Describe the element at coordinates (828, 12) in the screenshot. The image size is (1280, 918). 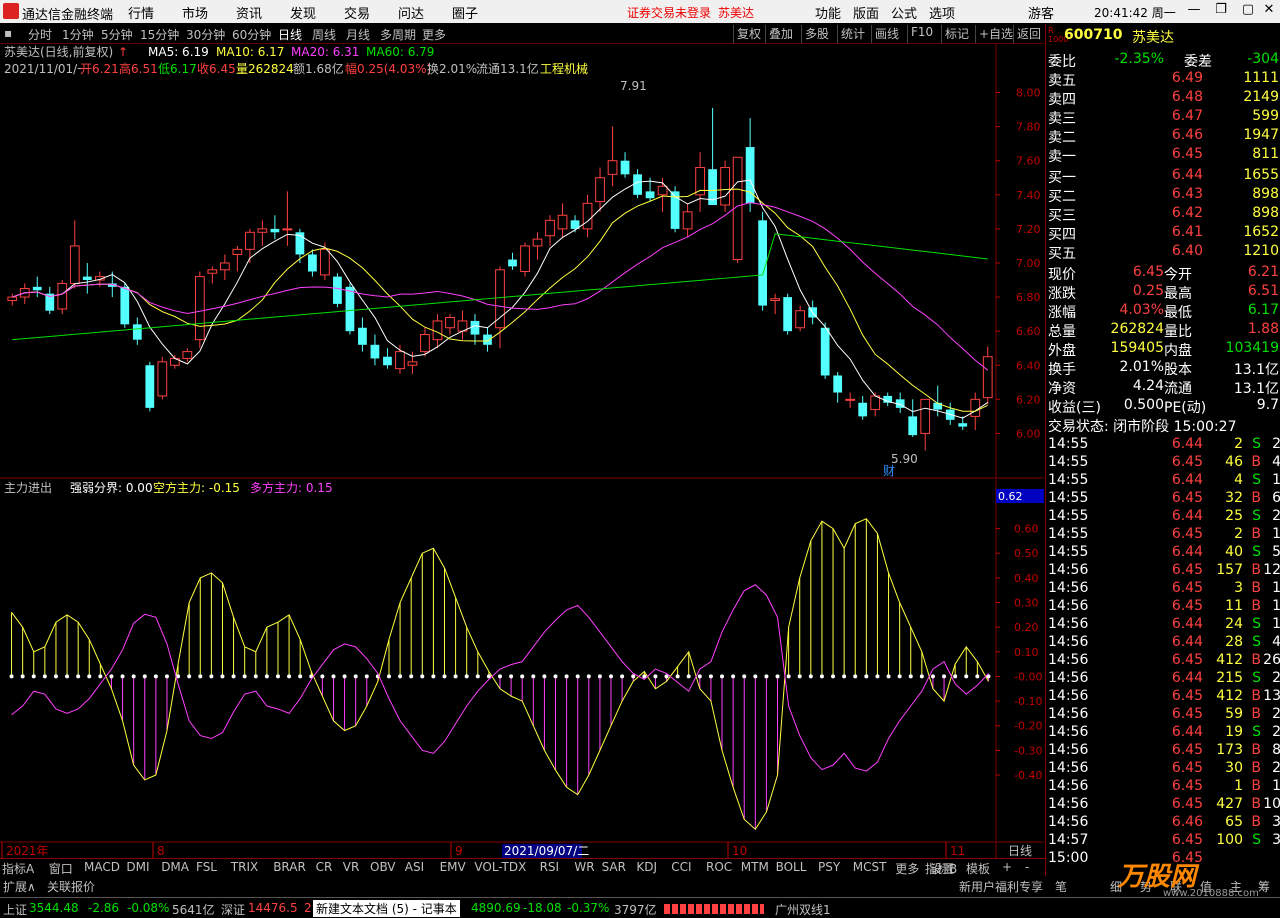
I see `menu-gongneng: 功能` at that location.